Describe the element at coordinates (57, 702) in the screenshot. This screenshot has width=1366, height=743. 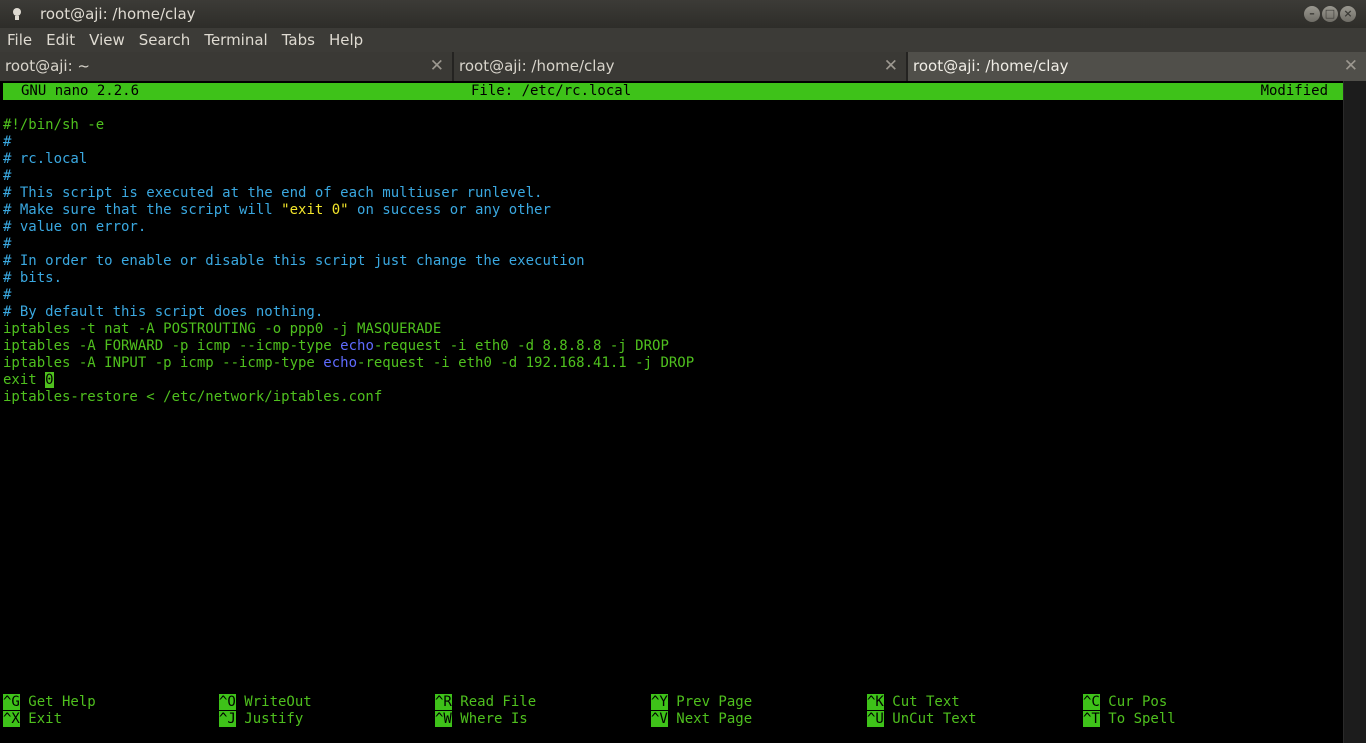
I see `shortcut-label: Get Help` at that location.